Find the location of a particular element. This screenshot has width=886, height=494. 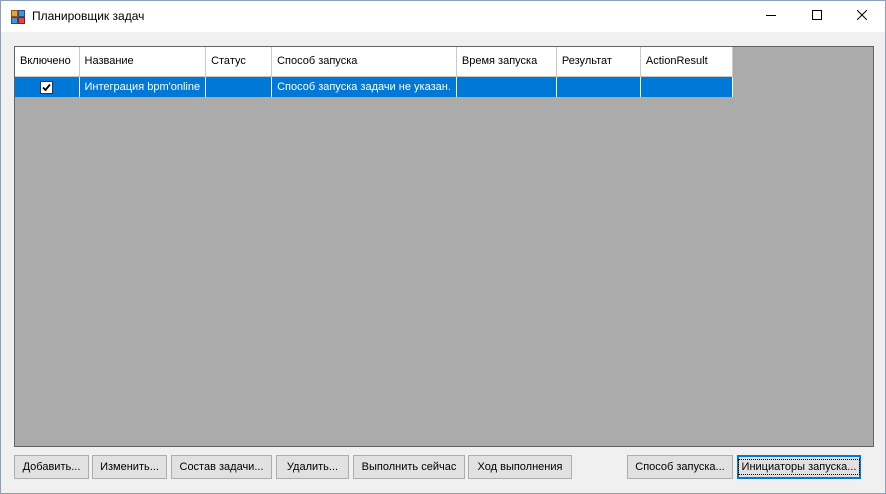

scheduler-app-icon is located at coordinates (18, 17).